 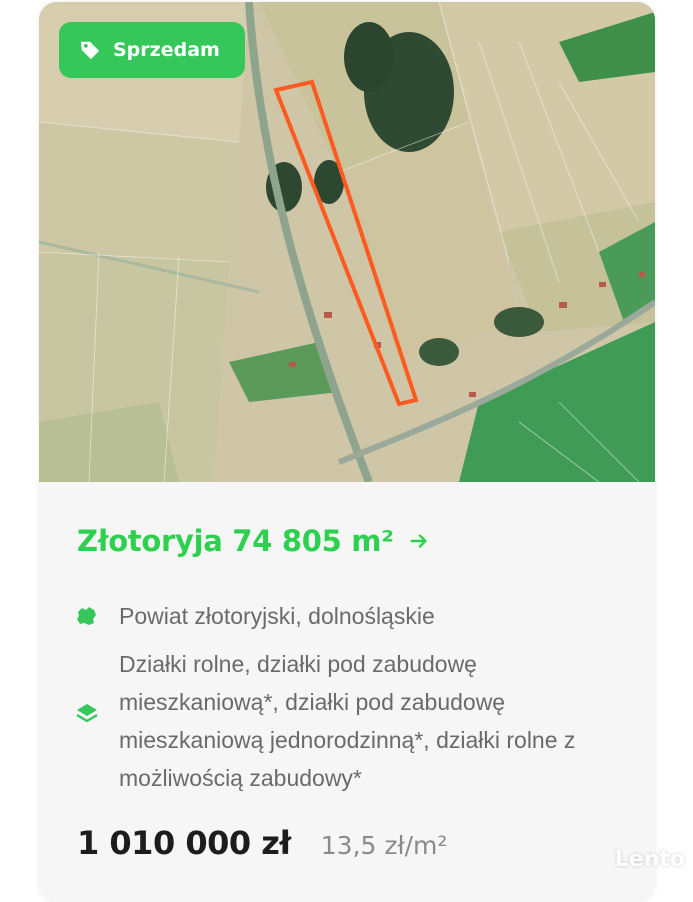 What do you see at coordinates (184, 843) in the screenshot?
I see `price: 1 010 000 zł` at bounding box center [184, 843].